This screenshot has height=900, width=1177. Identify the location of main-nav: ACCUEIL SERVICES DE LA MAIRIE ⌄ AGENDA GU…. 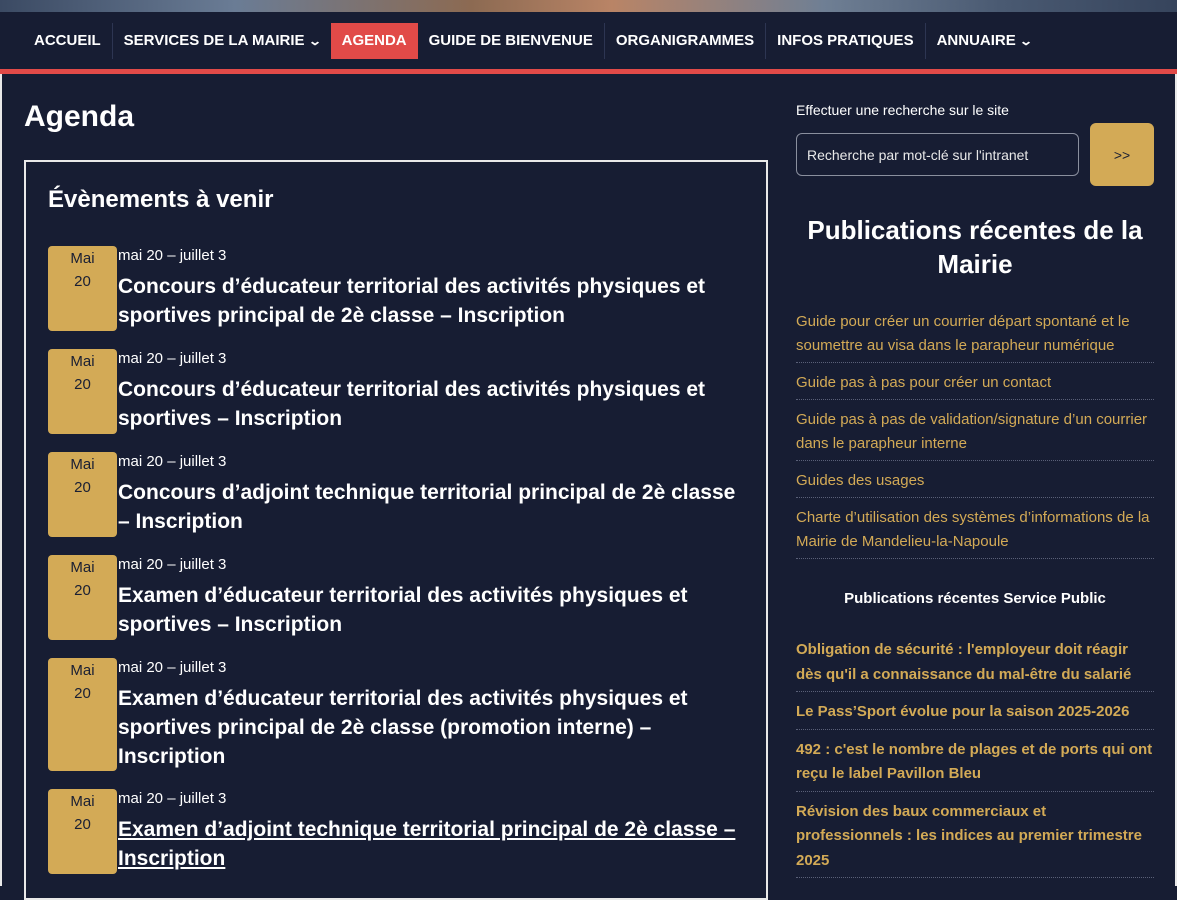
(588, 40).